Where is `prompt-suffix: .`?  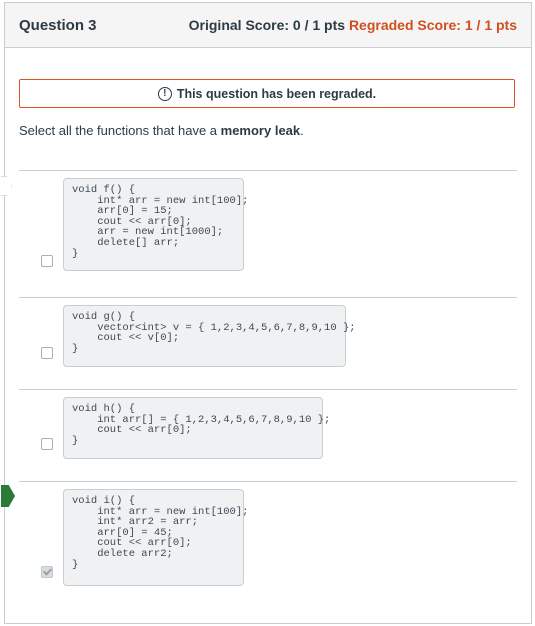 prompt-suffix: . is located at coordinates (302, 130).